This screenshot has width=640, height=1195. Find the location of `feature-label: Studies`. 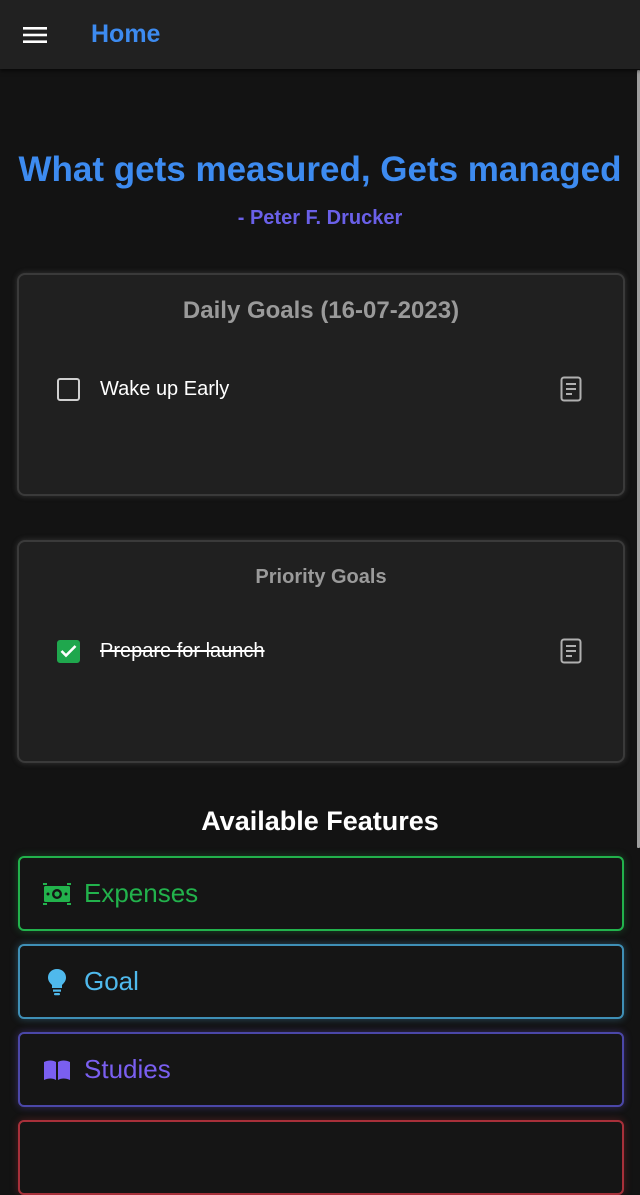

feature-label: Studies is located at coordinates (127, 1069).